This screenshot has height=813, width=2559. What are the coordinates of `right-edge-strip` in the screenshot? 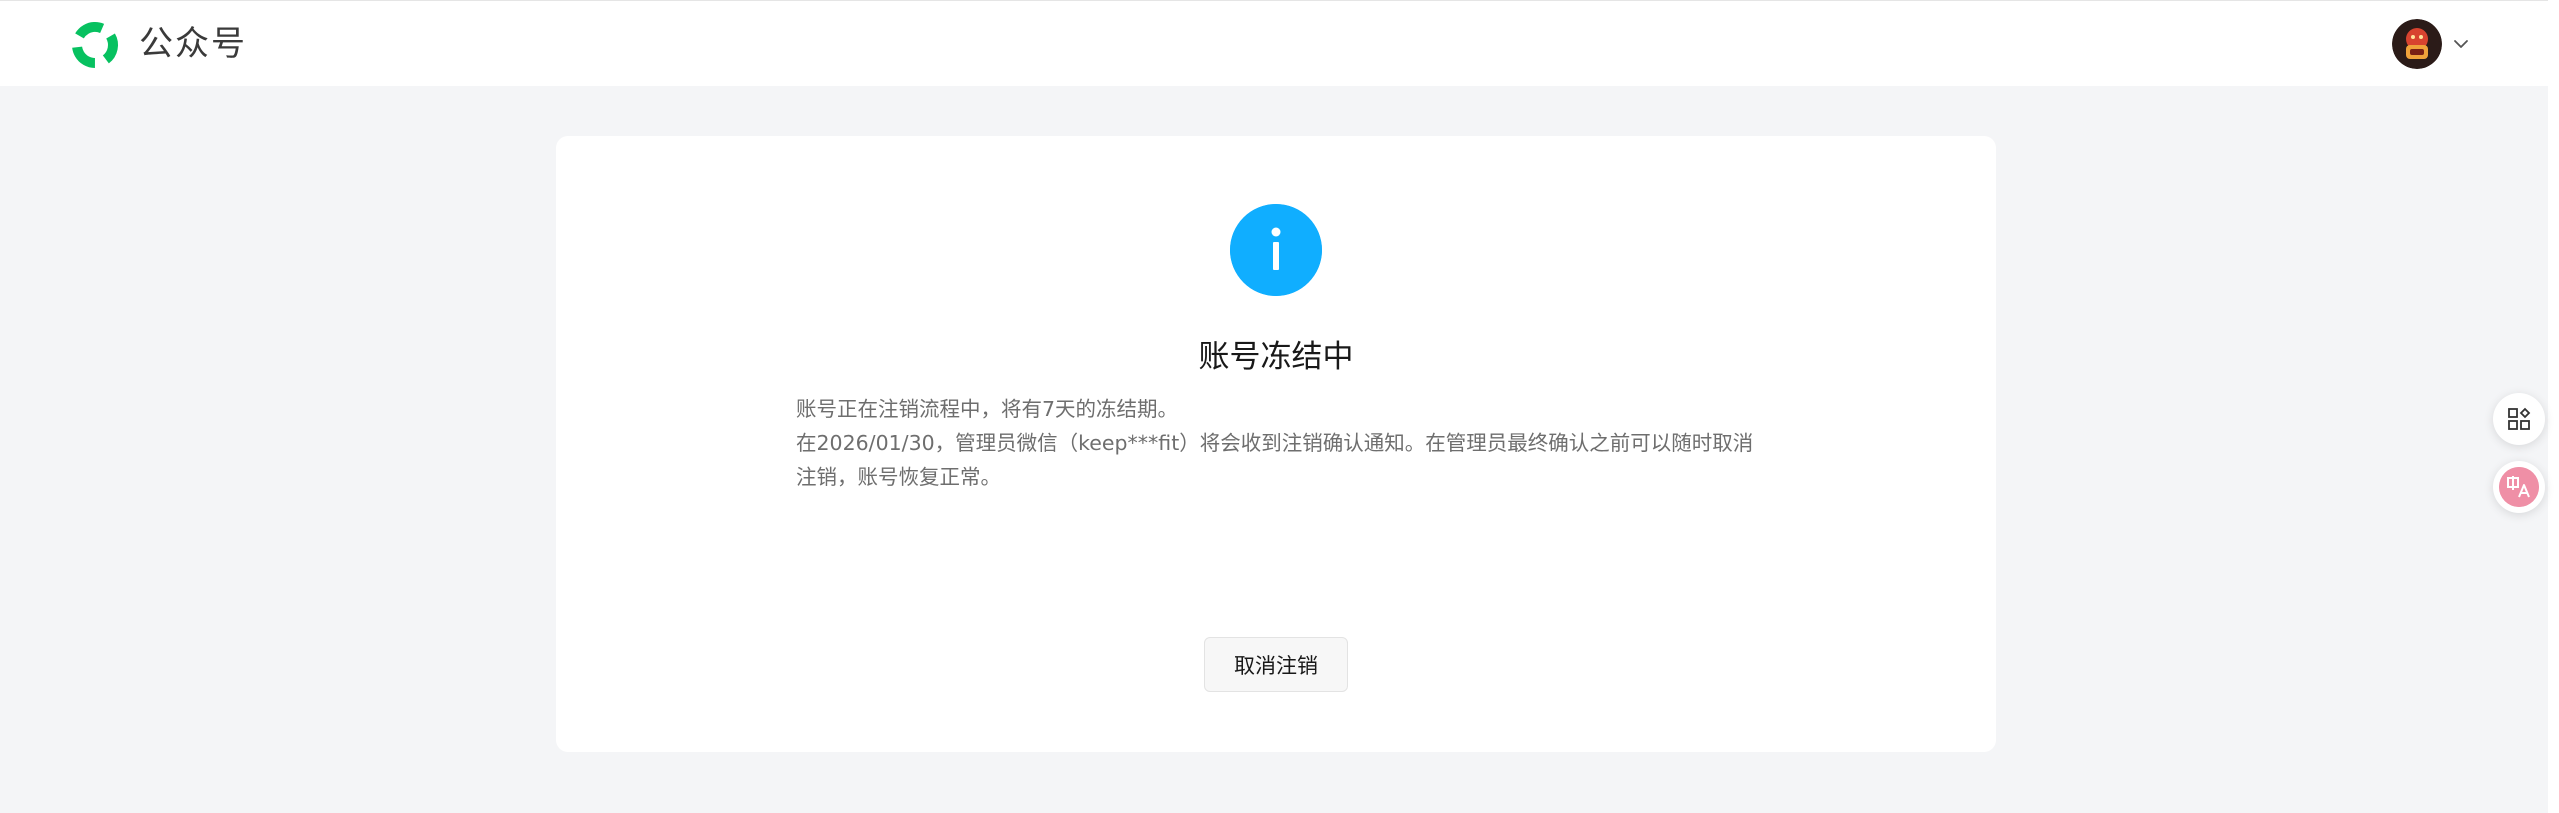 It's located at (2553, 406).